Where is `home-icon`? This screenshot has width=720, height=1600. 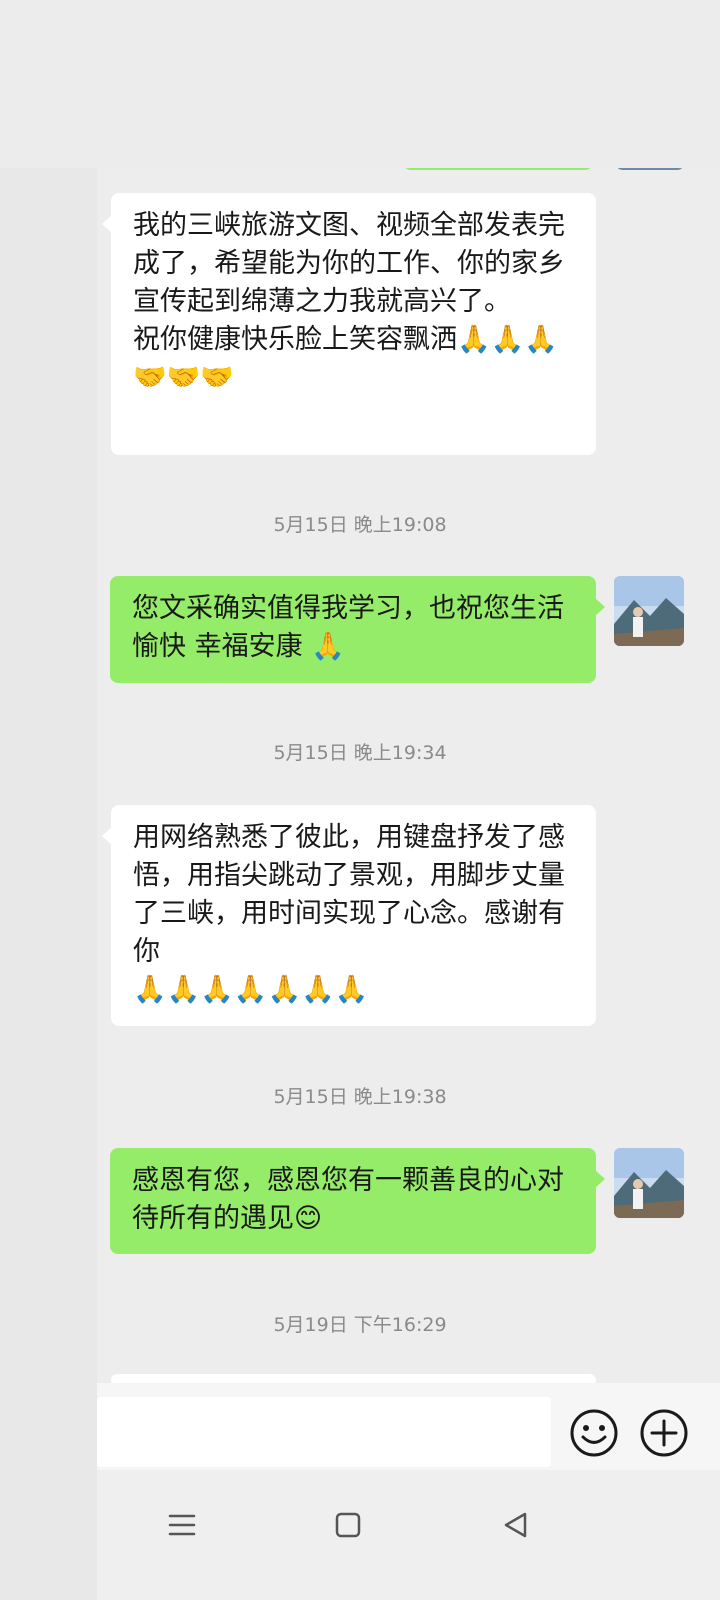 home-icon is located at coordinates (348, 1525).